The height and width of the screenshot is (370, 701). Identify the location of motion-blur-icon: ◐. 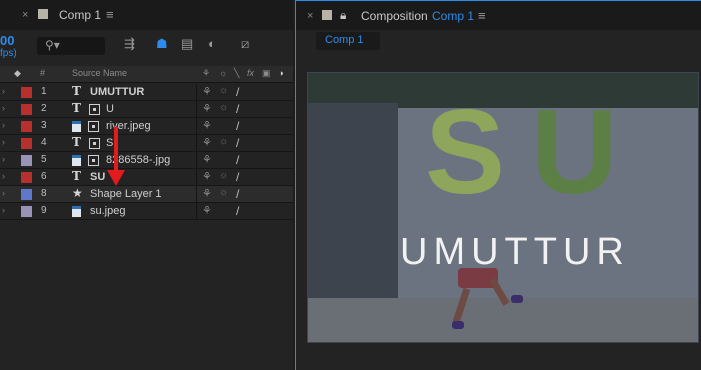
(212, 43).